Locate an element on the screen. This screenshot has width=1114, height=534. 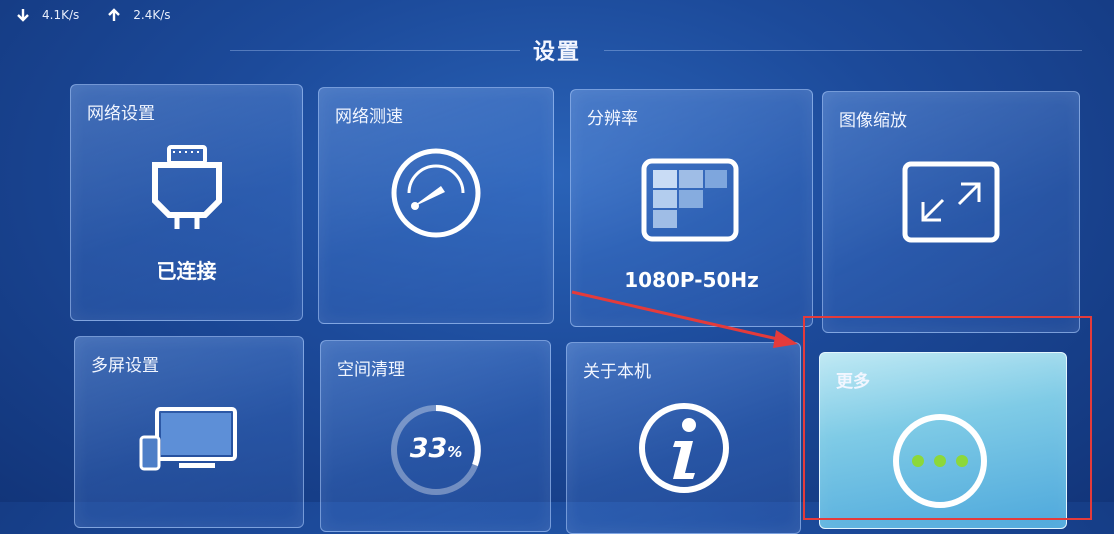
pointer-arrow-icon is located at coordinates (684, 319).